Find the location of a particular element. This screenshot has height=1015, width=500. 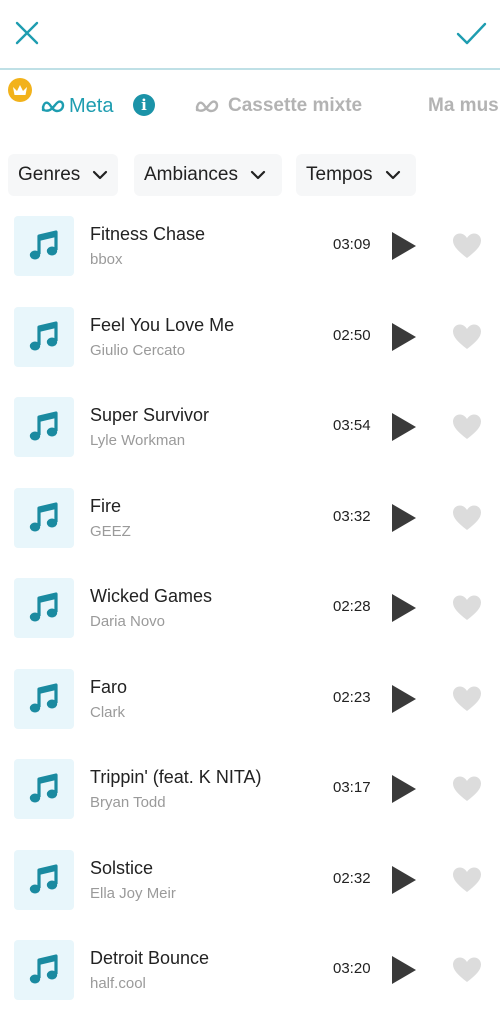

track-artist: Lyle Workman is located at coordinates (138, 440).